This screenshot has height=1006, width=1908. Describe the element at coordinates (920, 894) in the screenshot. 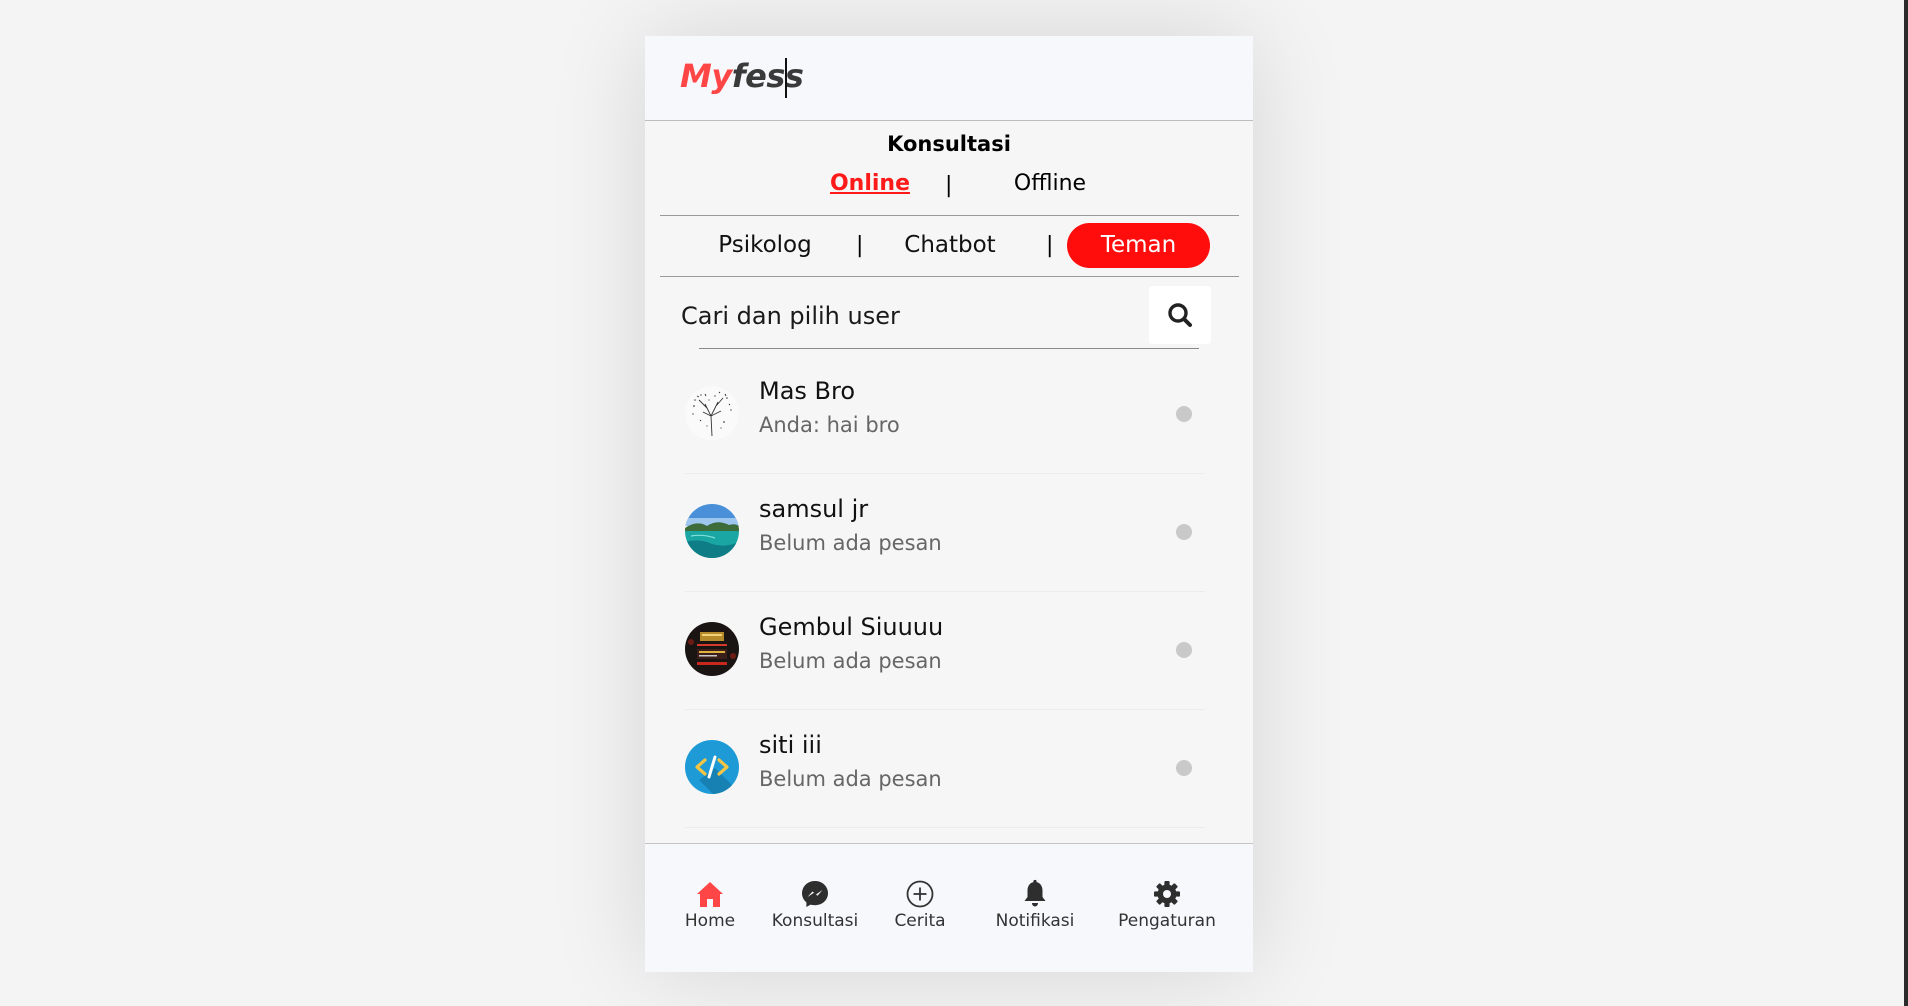

I see `plus-circle-icon` at that location.